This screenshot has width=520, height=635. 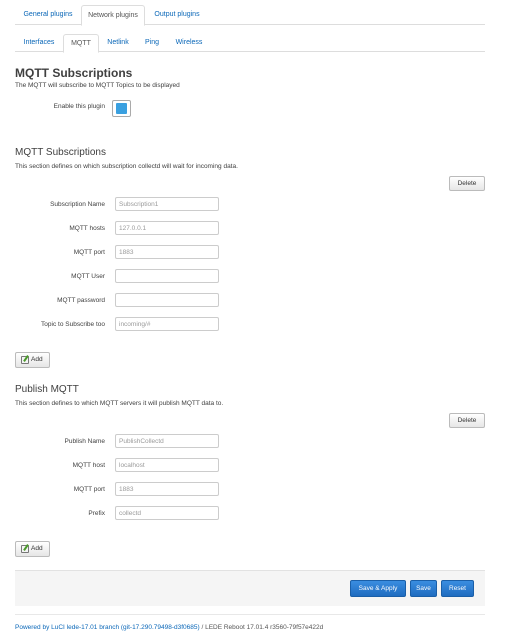 I want to click on tab-output-plugins: Output plugins, so click(x=177, y=15).